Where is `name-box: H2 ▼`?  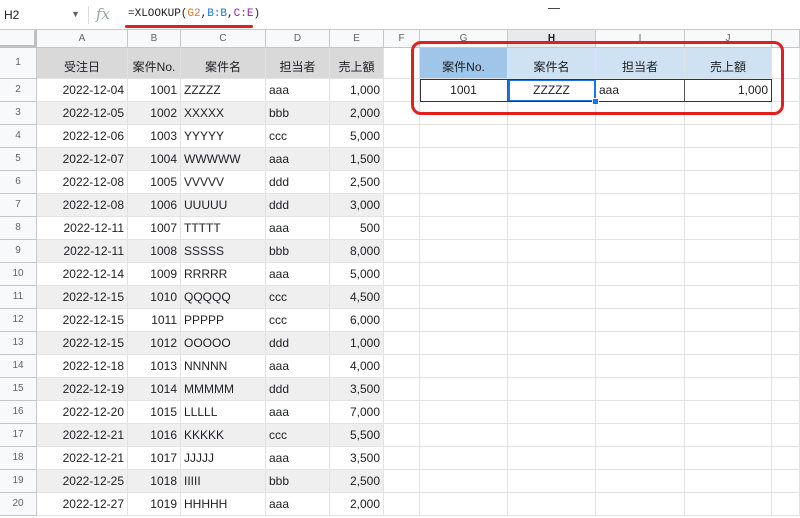
name-box: H2 ▼ is located at coordinates (44, 16).